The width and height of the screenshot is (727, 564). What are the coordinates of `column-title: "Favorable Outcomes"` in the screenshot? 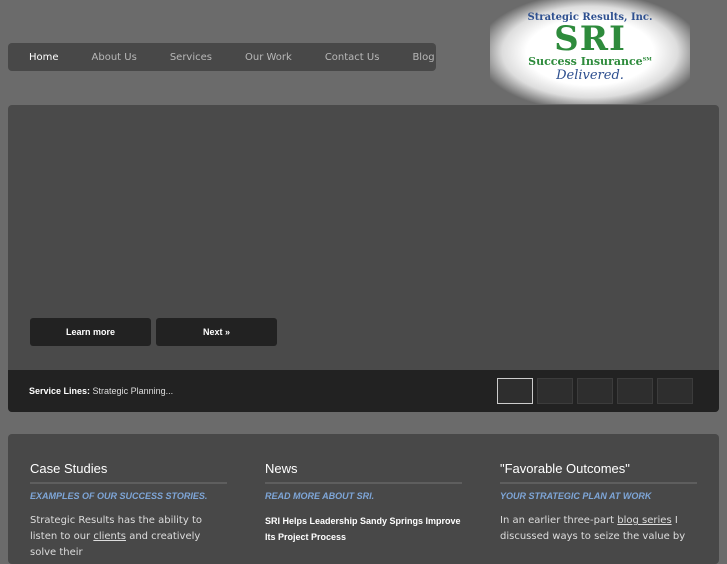 It's located at (598, 472).